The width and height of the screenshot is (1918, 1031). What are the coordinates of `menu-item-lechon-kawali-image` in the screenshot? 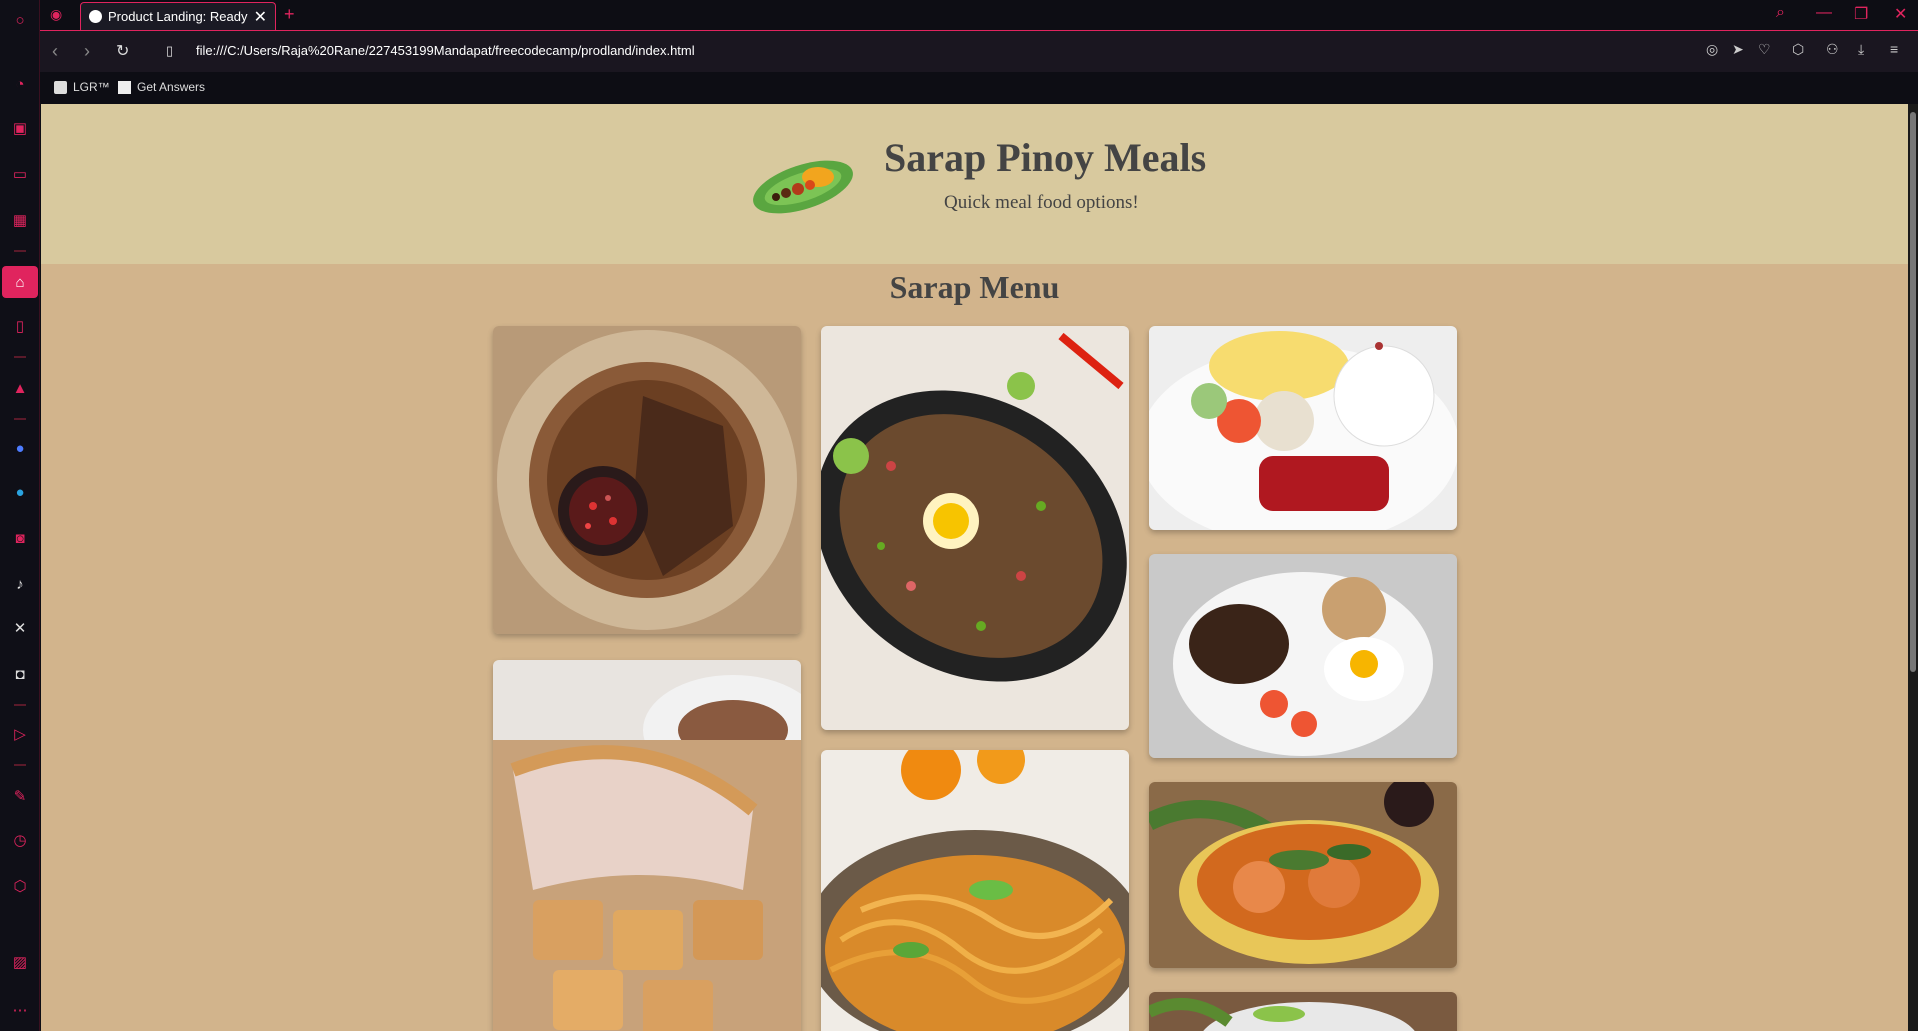 It's located at (647, 845).